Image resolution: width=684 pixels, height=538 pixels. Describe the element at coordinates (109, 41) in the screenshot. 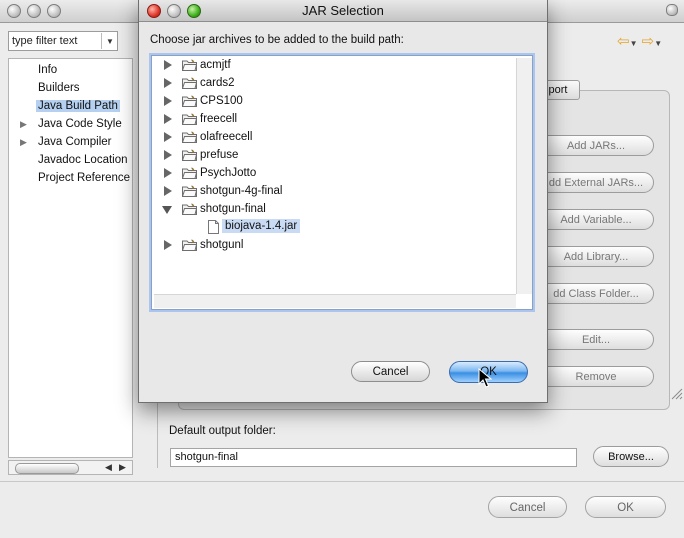

I see `filter-dropdown-icon: ▼` at that location.